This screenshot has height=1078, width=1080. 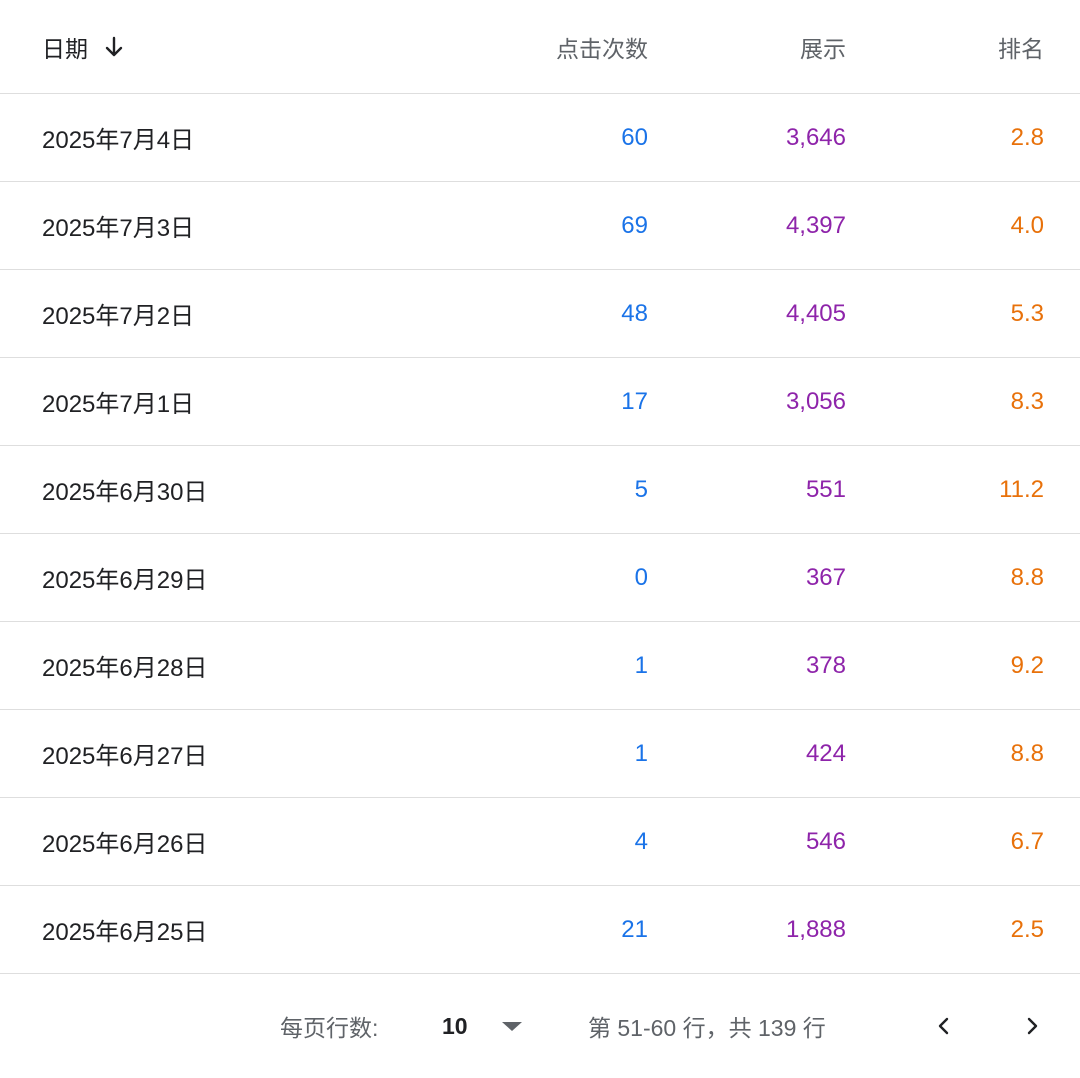 I want to click on row-position: 2.8, so click(x=1027, y=137).